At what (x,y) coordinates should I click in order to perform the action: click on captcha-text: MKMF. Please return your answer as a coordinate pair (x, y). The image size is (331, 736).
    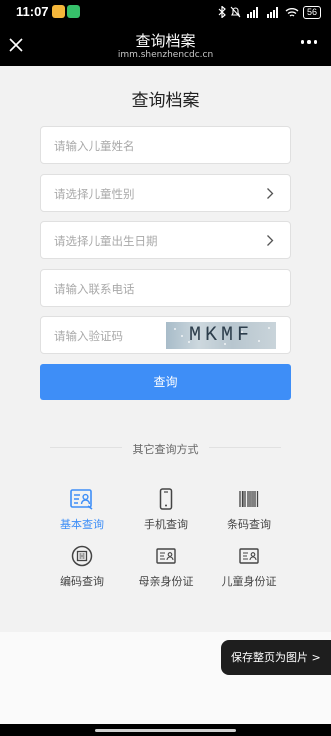
    Looking at the image, I should click on (220, 335).